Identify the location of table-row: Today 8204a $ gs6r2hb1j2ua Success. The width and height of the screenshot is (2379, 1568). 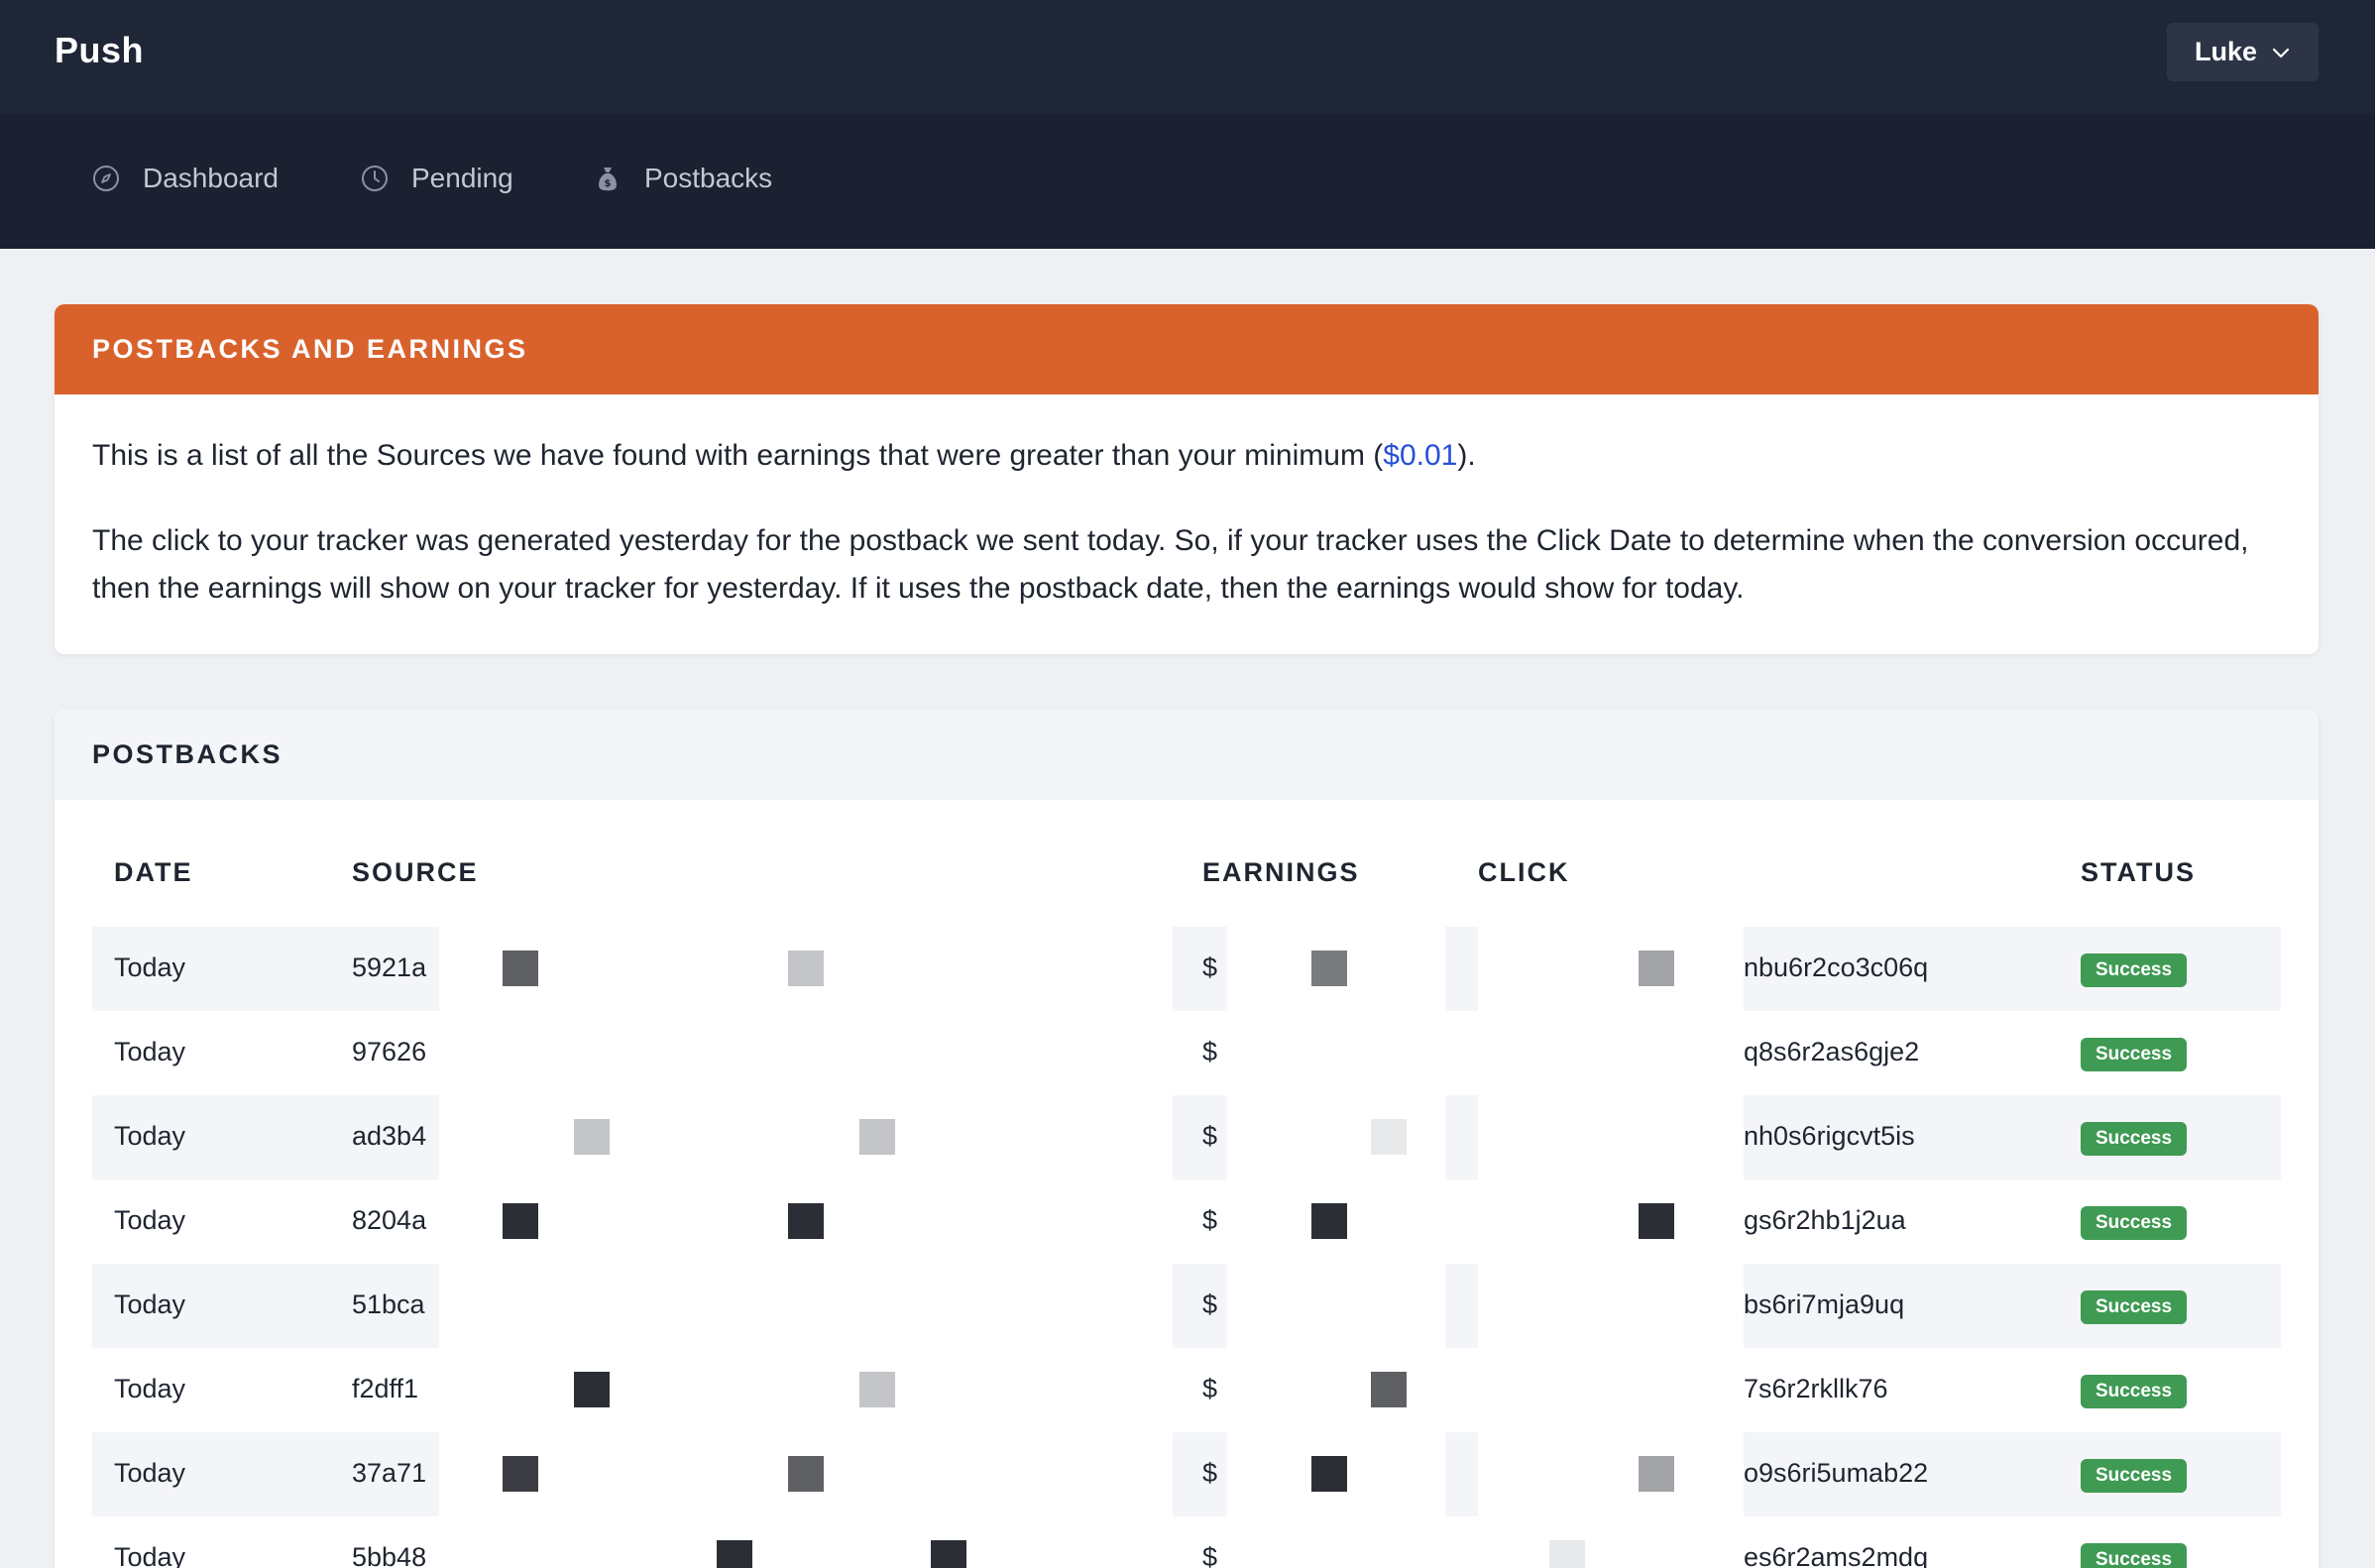
(1186, 1221).